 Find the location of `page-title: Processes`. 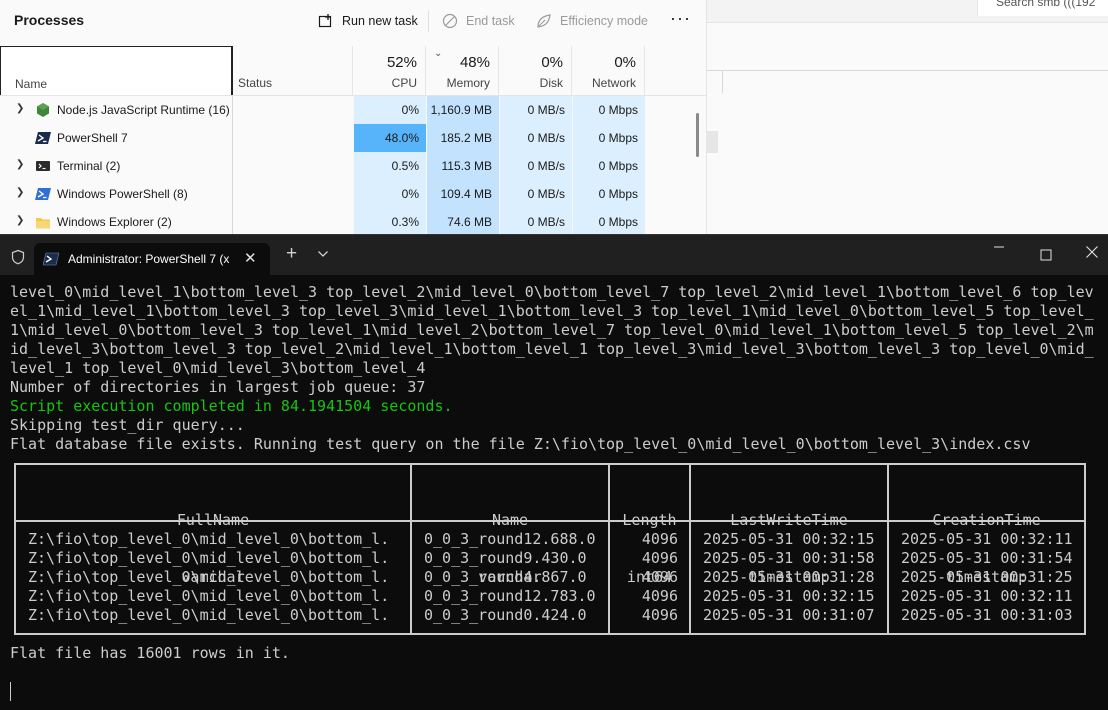

page-title: Processes is located at coordinates (49, 20).